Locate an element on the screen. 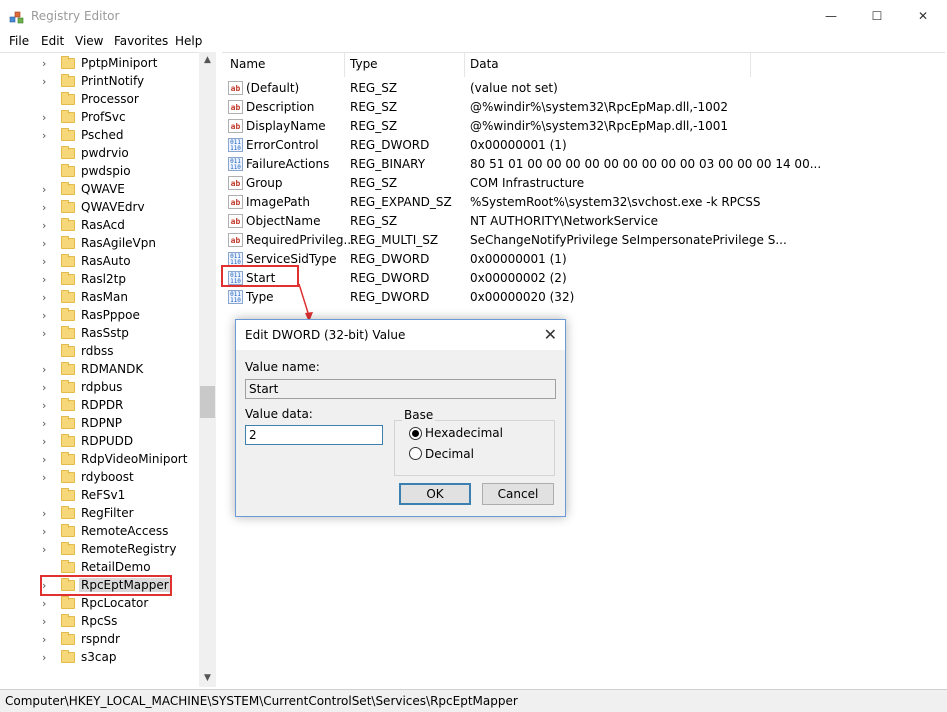 The width and height of the screenshot is (947, 712). tree-item-label: rdpbus is located at coordinates (101, 387).